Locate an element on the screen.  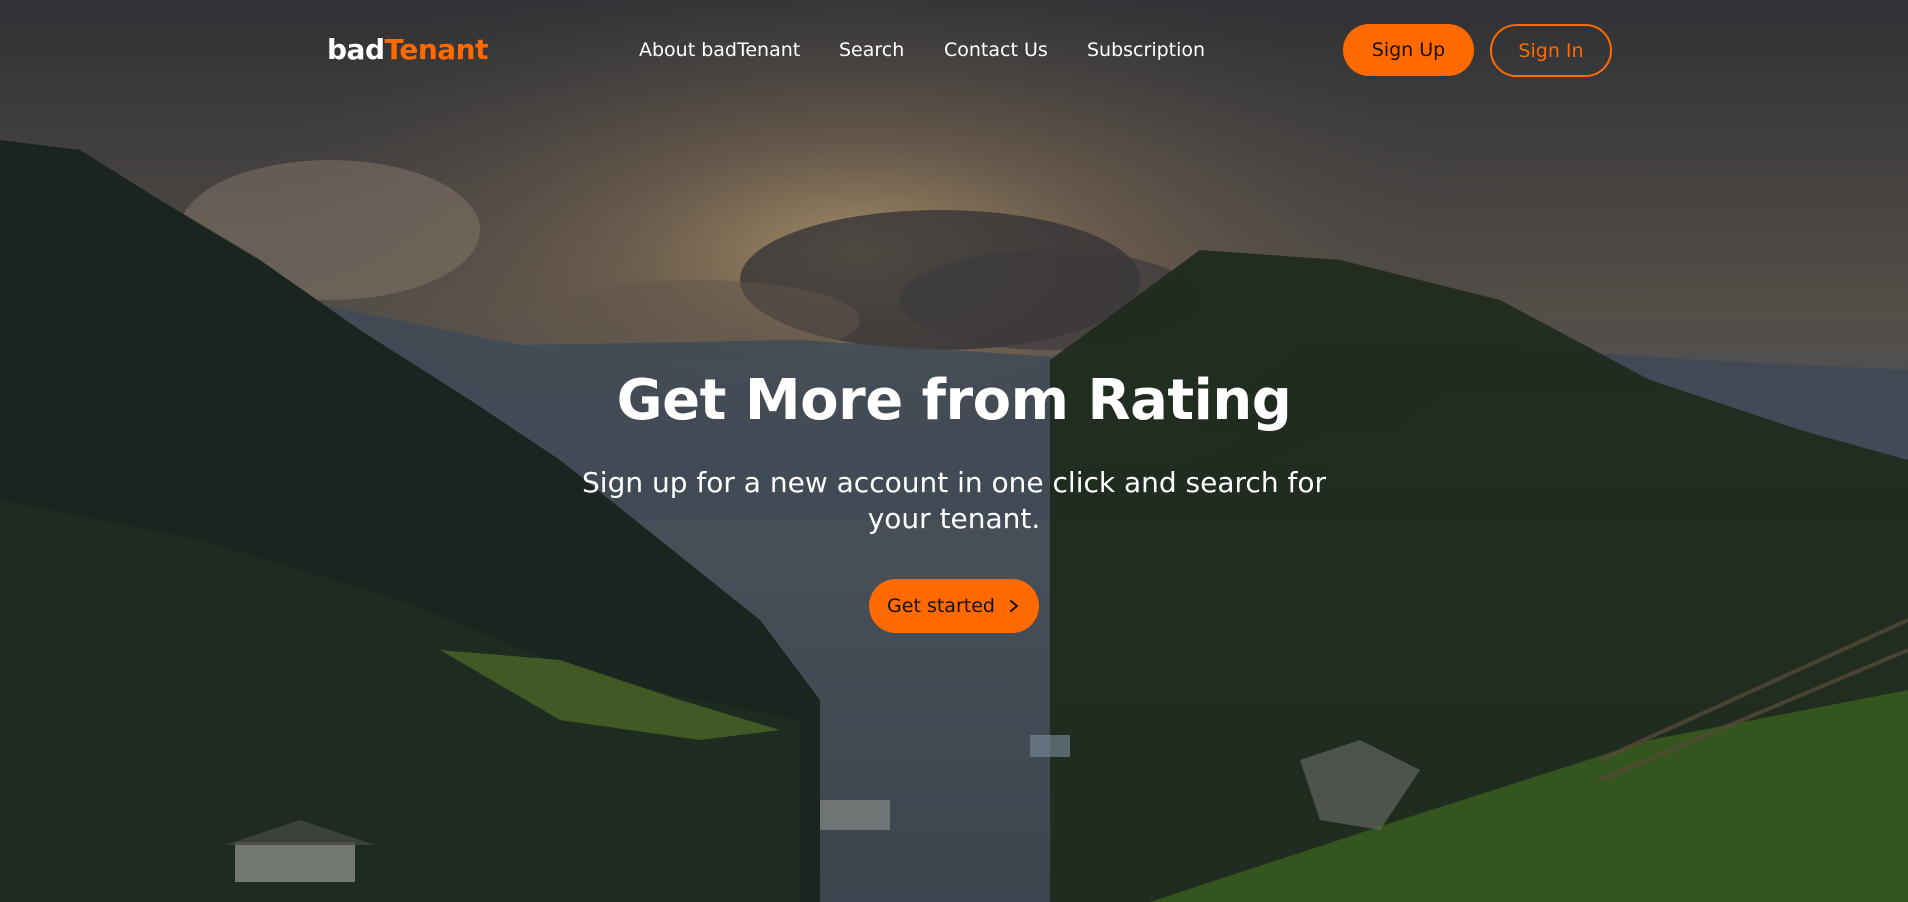
hero-headline: Get More from Rating is located at coordinates (954, 400).